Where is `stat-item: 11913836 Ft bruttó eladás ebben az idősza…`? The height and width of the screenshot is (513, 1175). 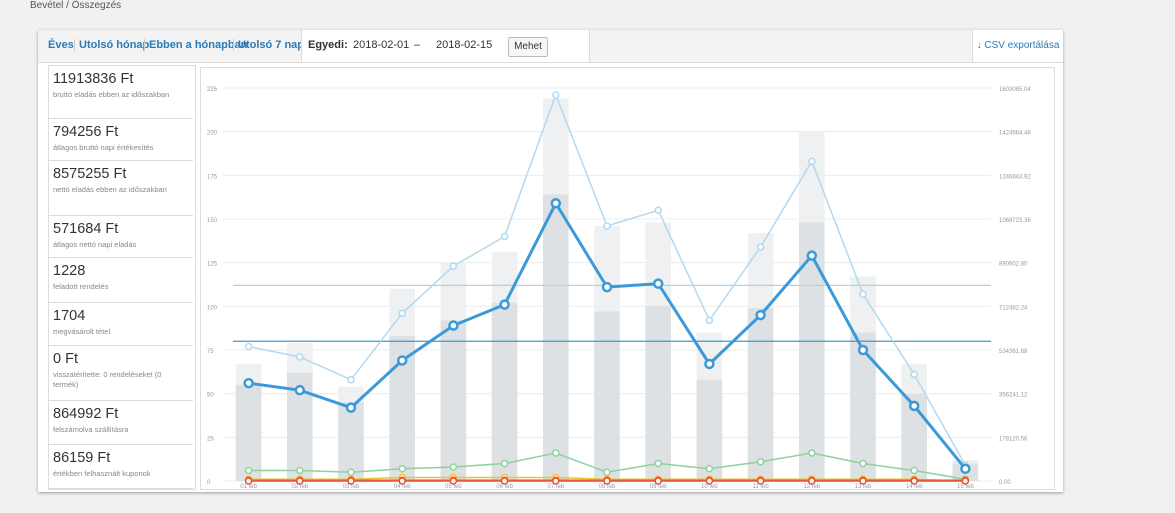 stat-item: 11913836 Ft bruttó eladás ebben az idősza… is located at coordinates (121, 92).